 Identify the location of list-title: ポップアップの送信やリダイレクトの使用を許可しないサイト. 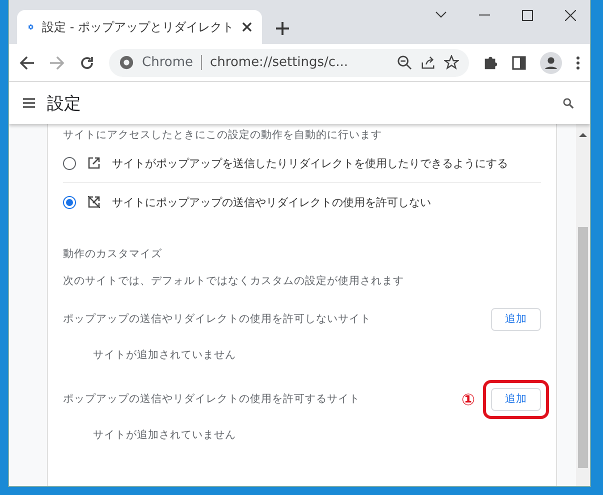
(217, 319).